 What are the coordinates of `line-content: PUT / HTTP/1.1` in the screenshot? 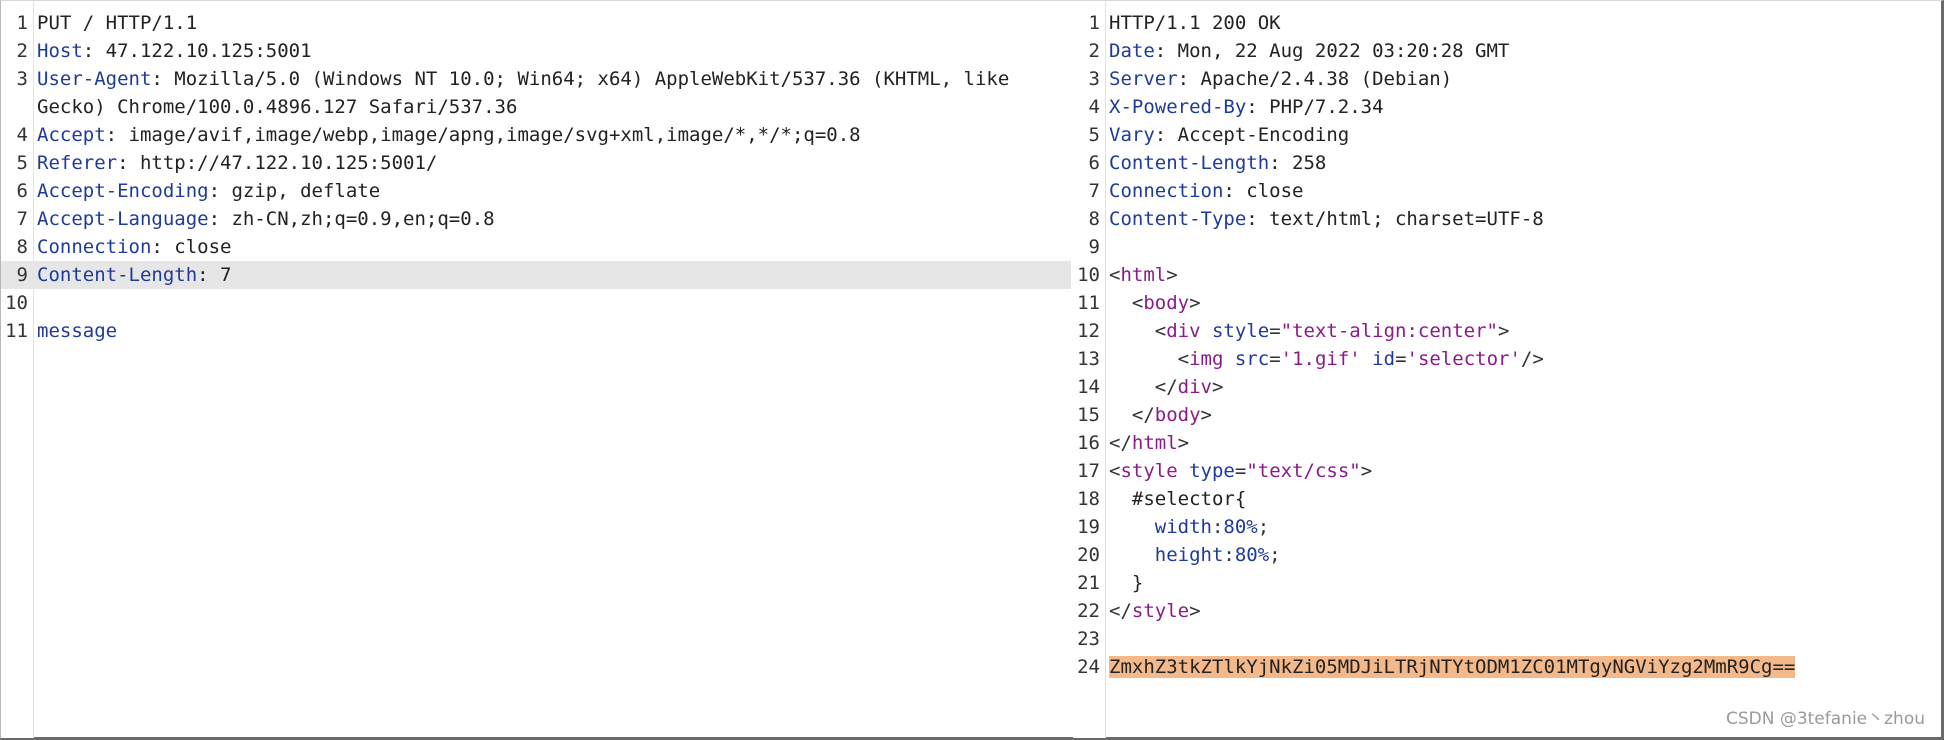 It's located at (551, 23).